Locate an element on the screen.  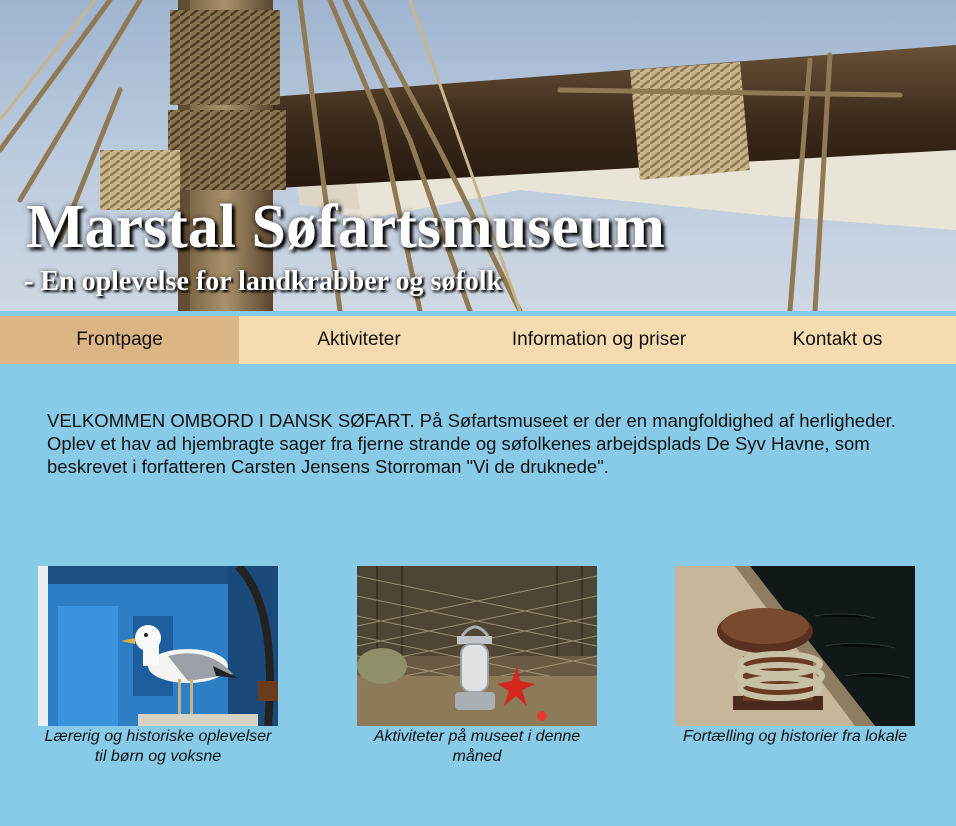
bollard-rope-photo is located at coordinates (795, 646).